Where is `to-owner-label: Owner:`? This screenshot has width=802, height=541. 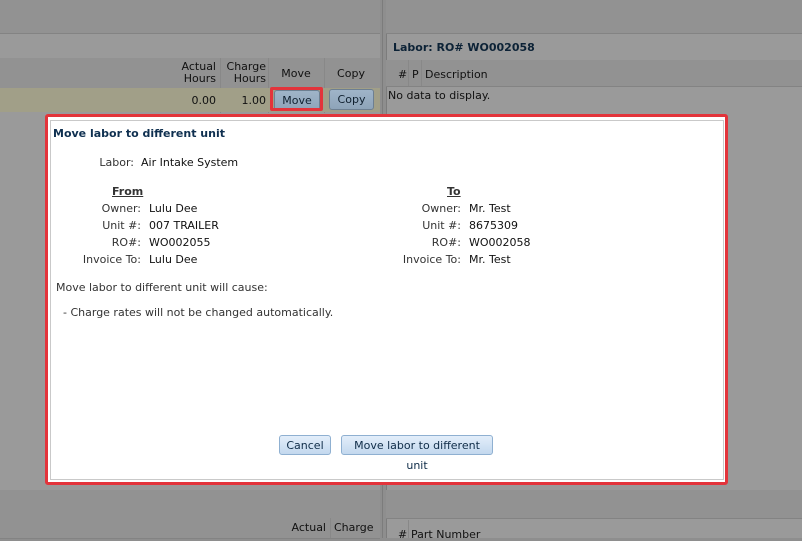
to-owner-label: Owner: is located at coordinates (441, 208).